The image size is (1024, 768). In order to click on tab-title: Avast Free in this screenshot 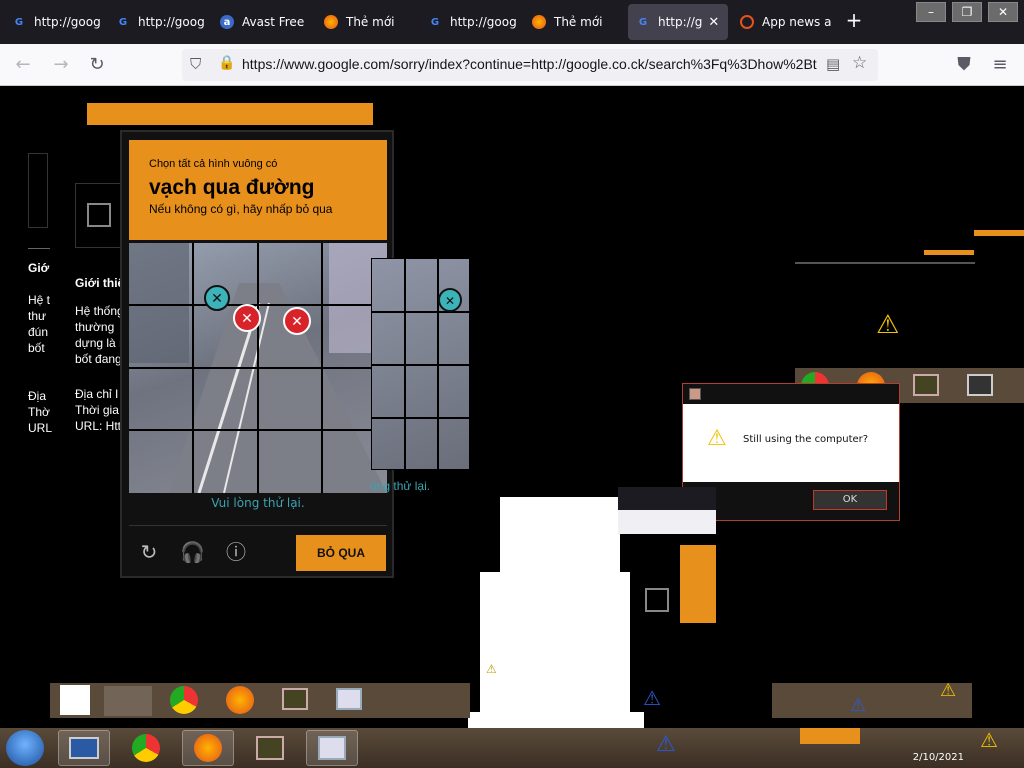, I will do `click(273, 22)`.